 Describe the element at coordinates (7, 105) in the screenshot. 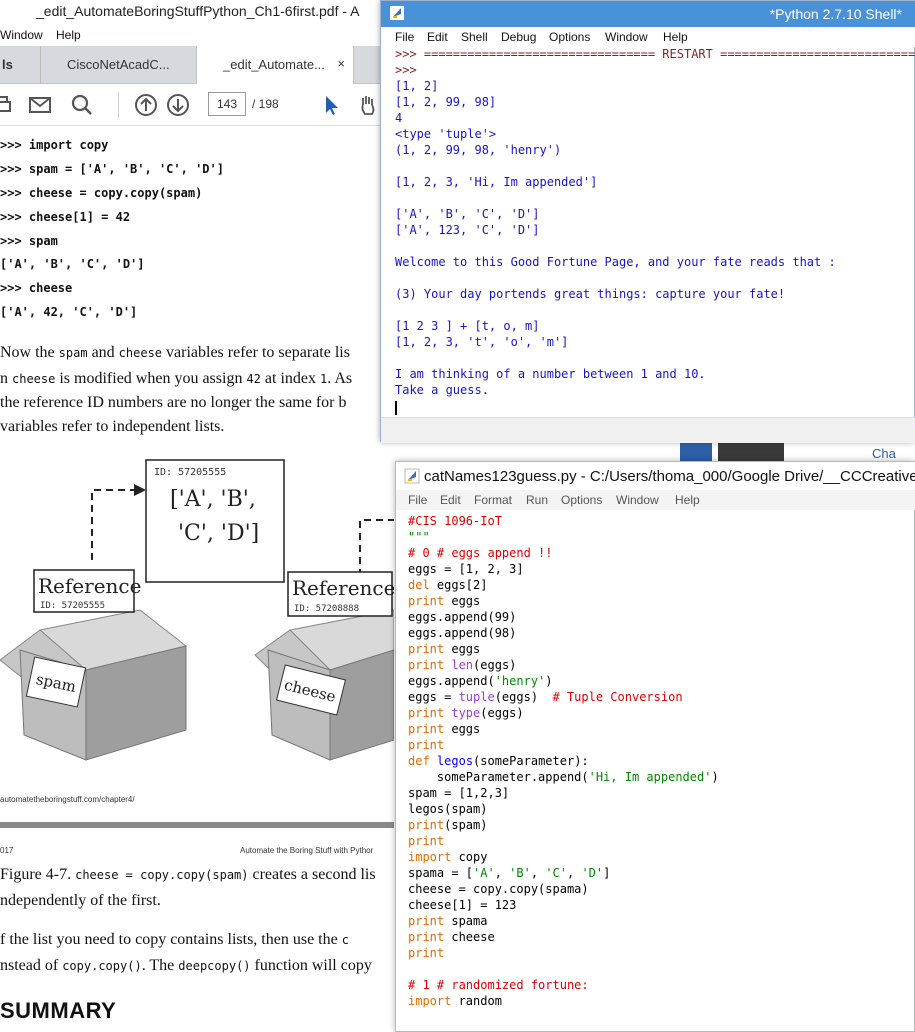

I see `print-icon` at that location.